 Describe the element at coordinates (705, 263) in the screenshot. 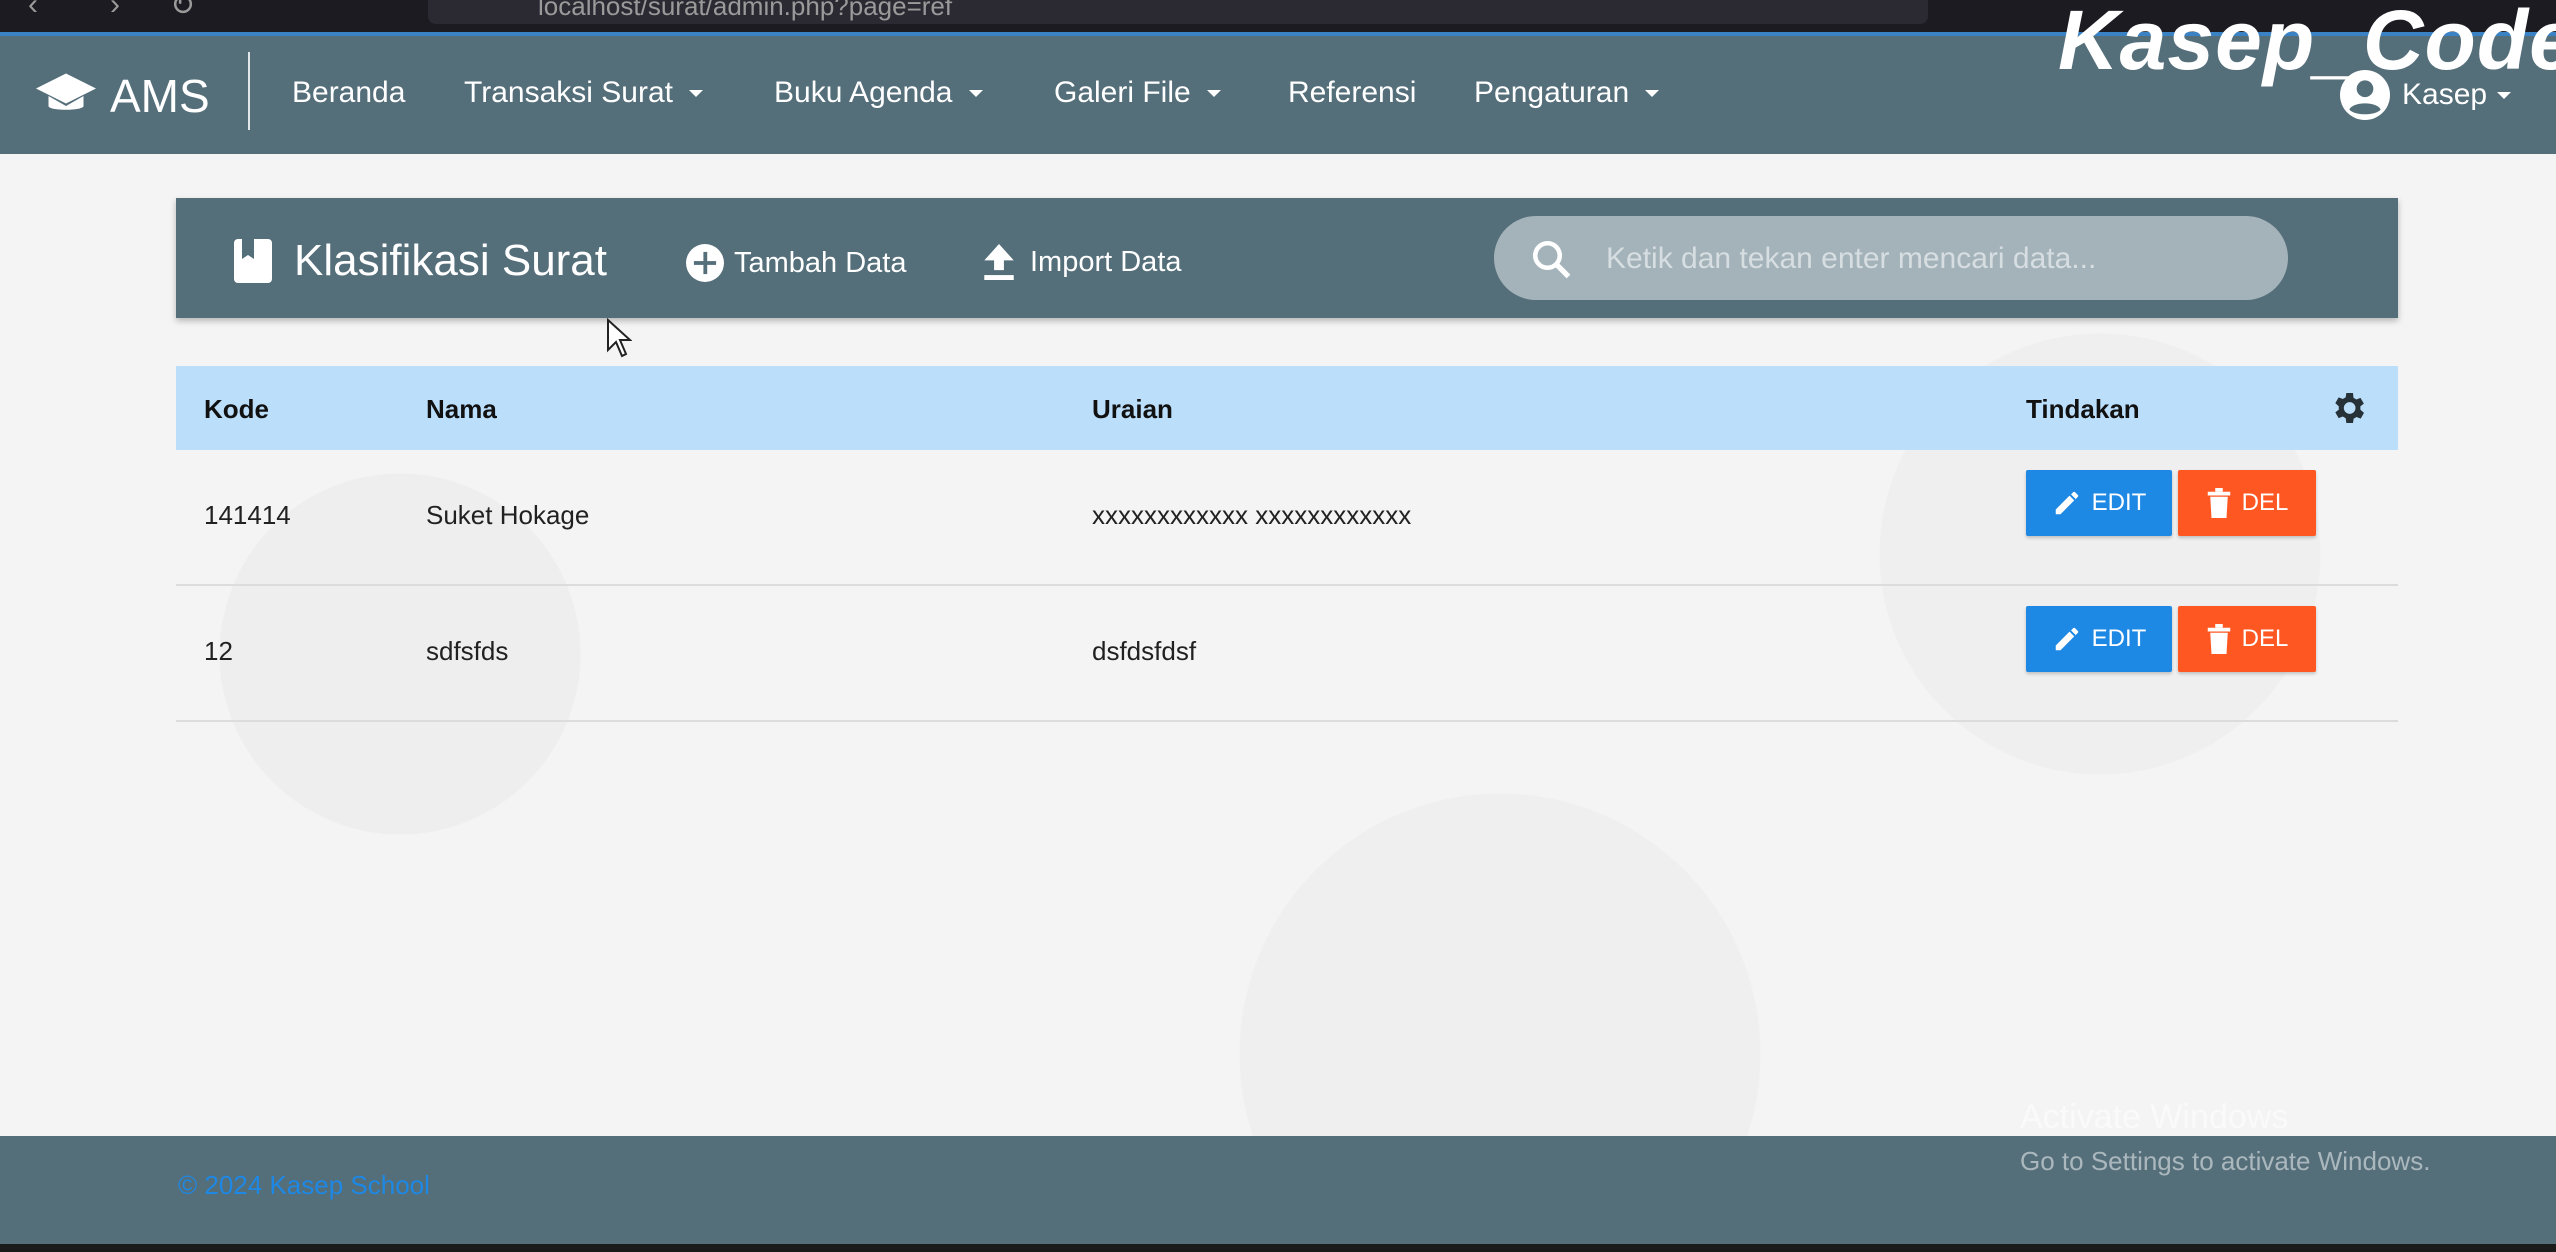

I see `add-circle-icon` at that location.